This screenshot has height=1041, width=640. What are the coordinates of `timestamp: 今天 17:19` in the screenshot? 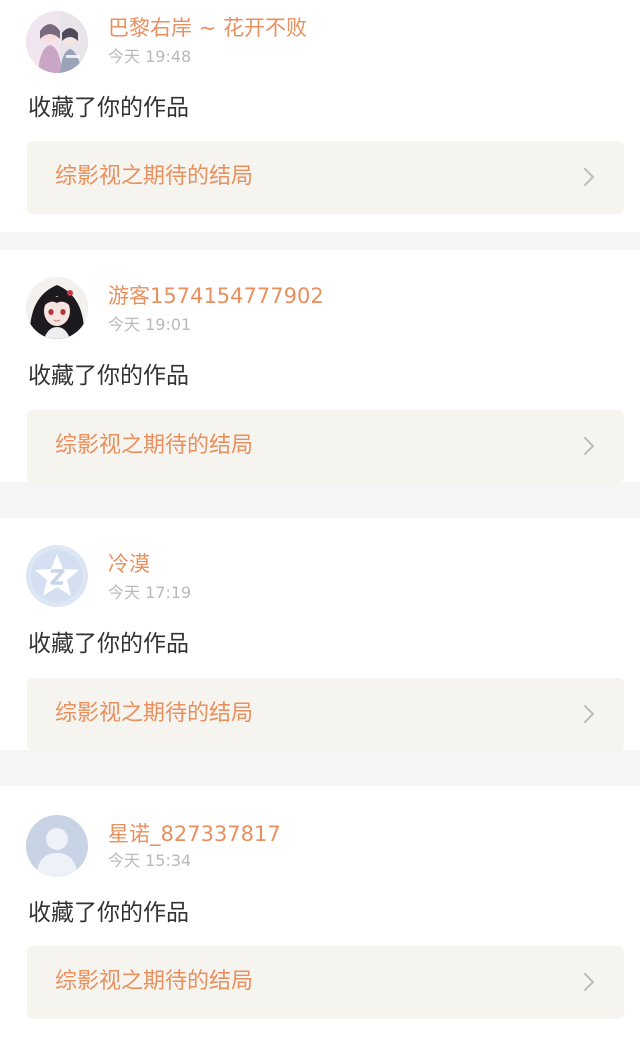 It's located at (150, 592).